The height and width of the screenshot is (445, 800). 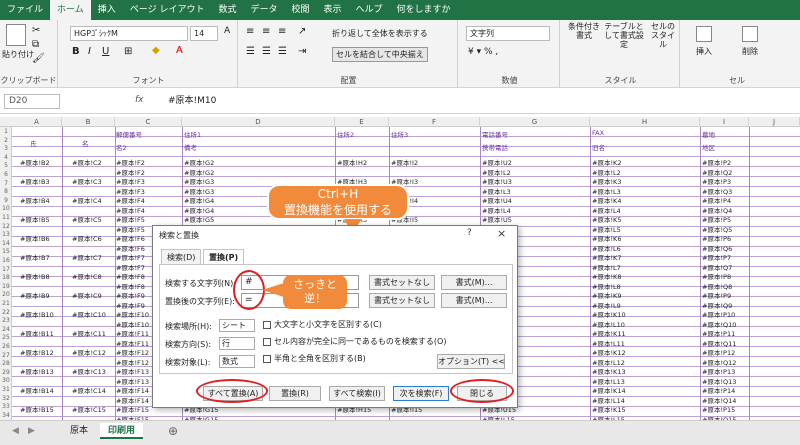 What do you see at coordinates (716, 162) in the screenshot?
I see `cell-i: #原本!P2` at bounding box center [716, 162].